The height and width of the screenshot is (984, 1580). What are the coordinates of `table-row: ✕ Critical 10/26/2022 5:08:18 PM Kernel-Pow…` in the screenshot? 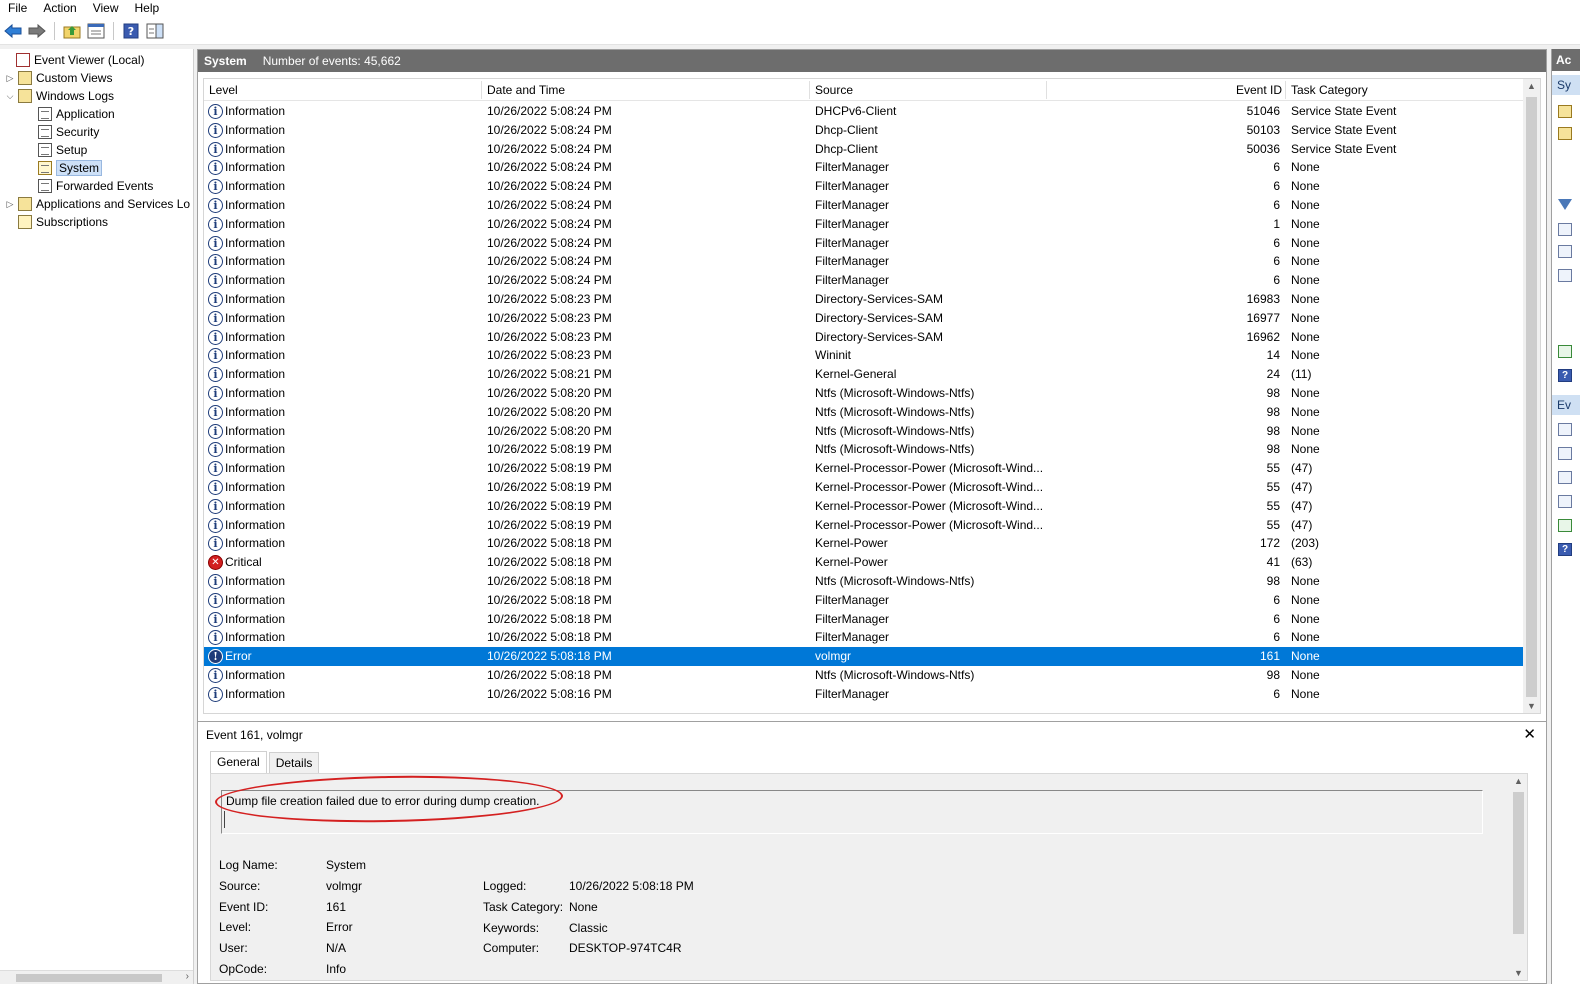 It's located at (864, 562).